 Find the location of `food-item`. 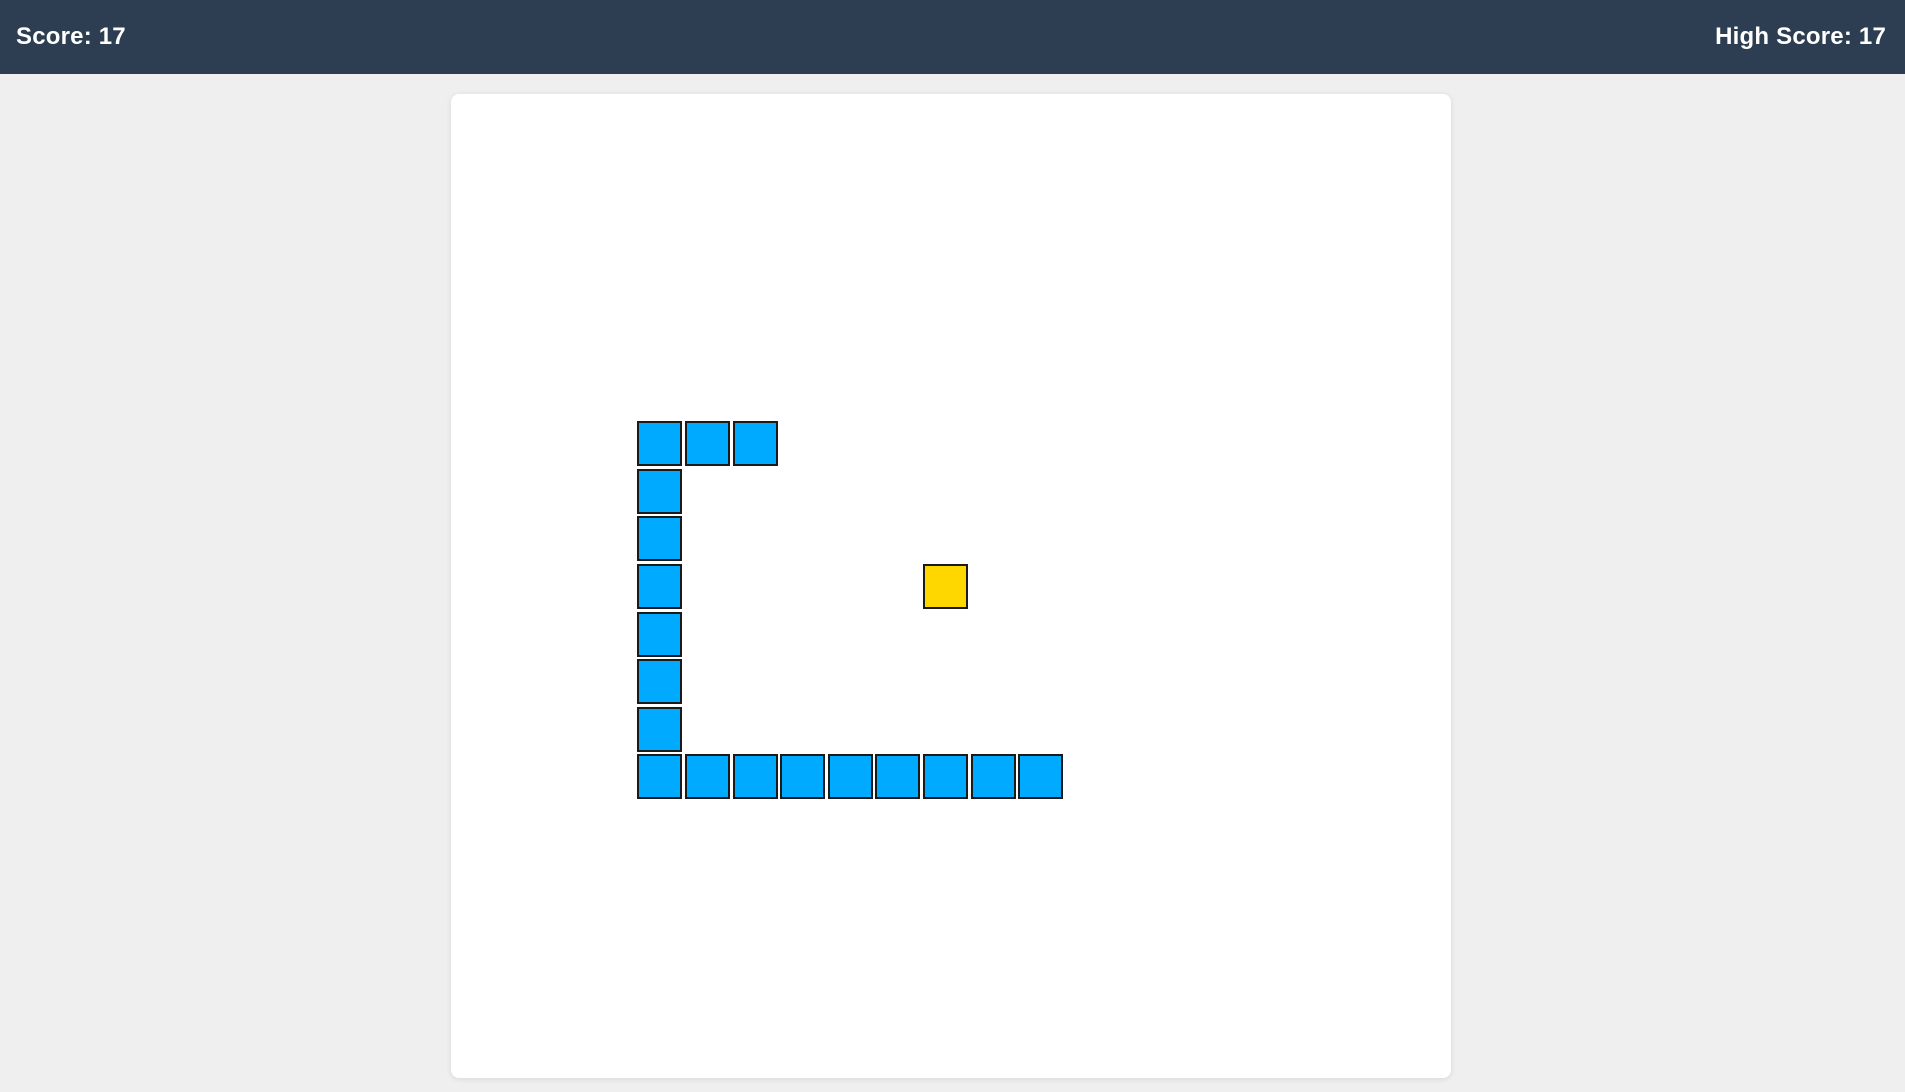

food-item is located at coordinates (945, 586).